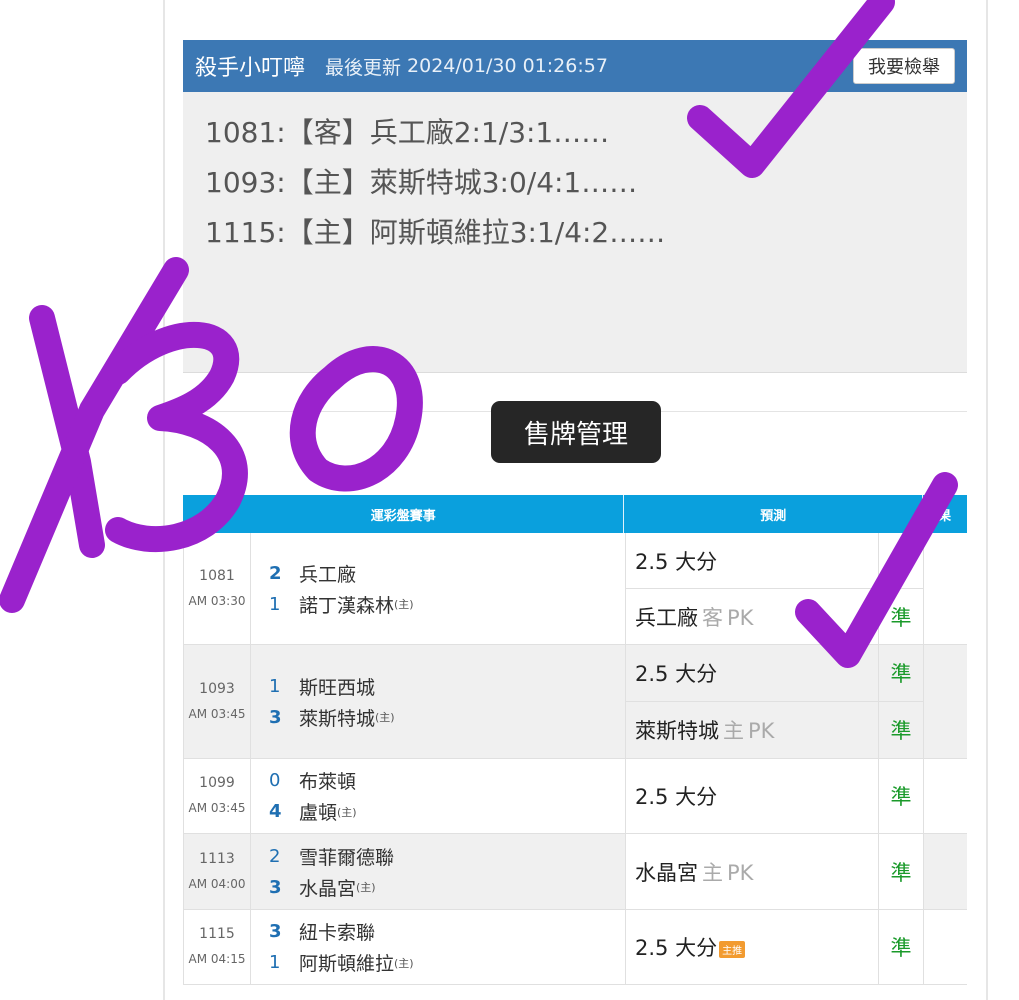 The width and height of the screenshot is (1019, 1000). What do you see at coordinates (217, 871) in the screenshot?
I see `match-info: 1113 AM 04:00` at bounding box center [217, 871].